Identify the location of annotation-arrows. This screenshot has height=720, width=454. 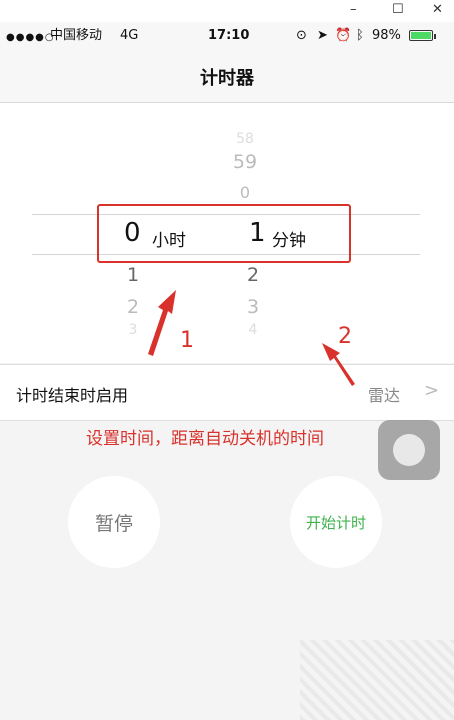
(251, 338).